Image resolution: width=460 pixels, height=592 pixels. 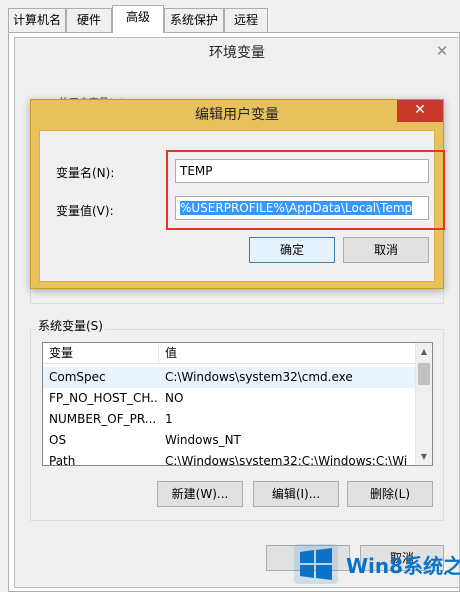 I want to click on tab-hardware: 硬件, so click(x=89, y=20).